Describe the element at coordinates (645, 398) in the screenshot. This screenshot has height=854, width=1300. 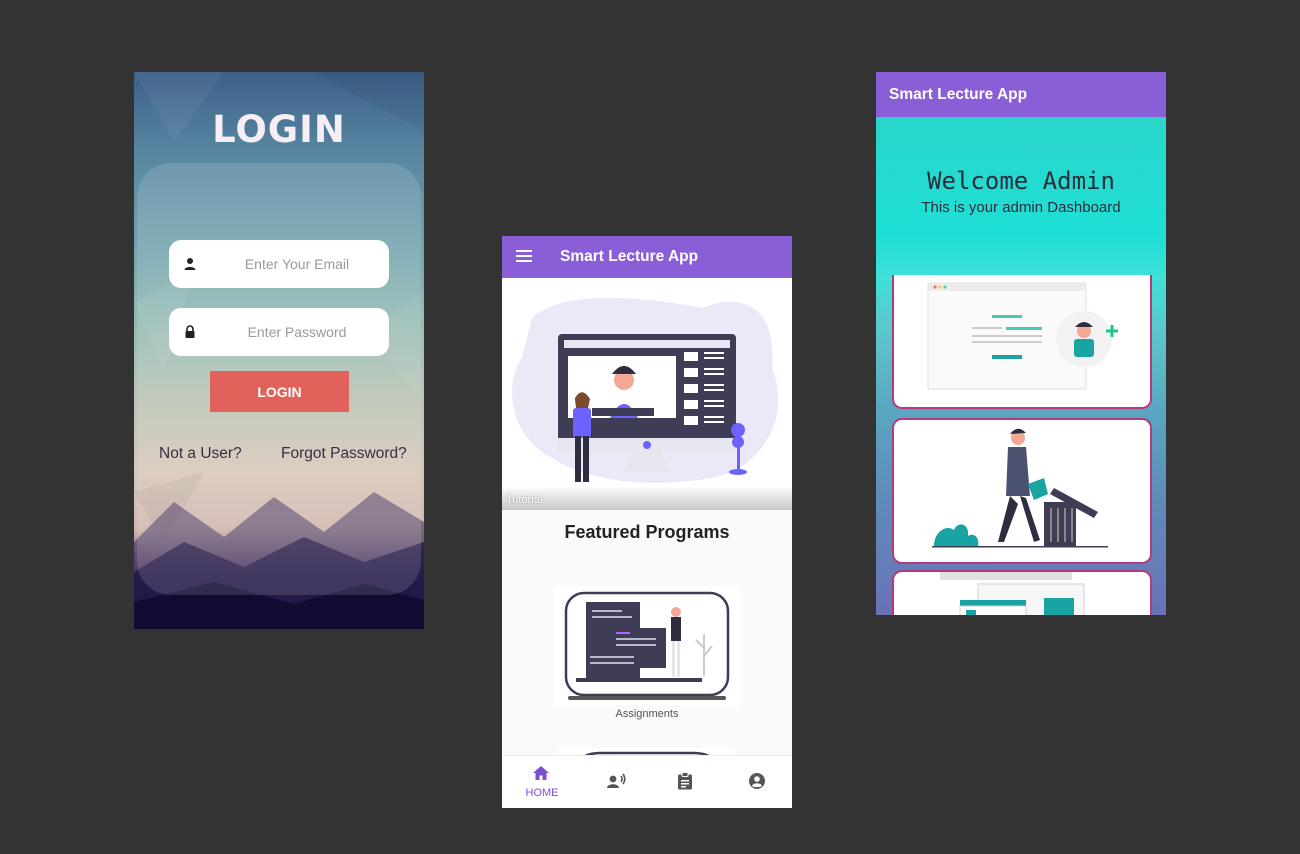
I see `online-lecture-illustration` at that location.